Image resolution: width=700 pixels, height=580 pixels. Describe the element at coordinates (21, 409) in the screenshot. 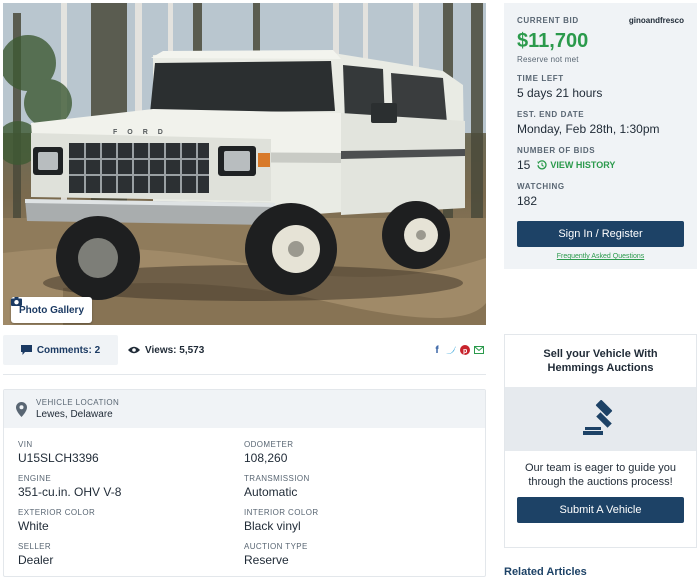

I see `map-pin-icon` at that location.